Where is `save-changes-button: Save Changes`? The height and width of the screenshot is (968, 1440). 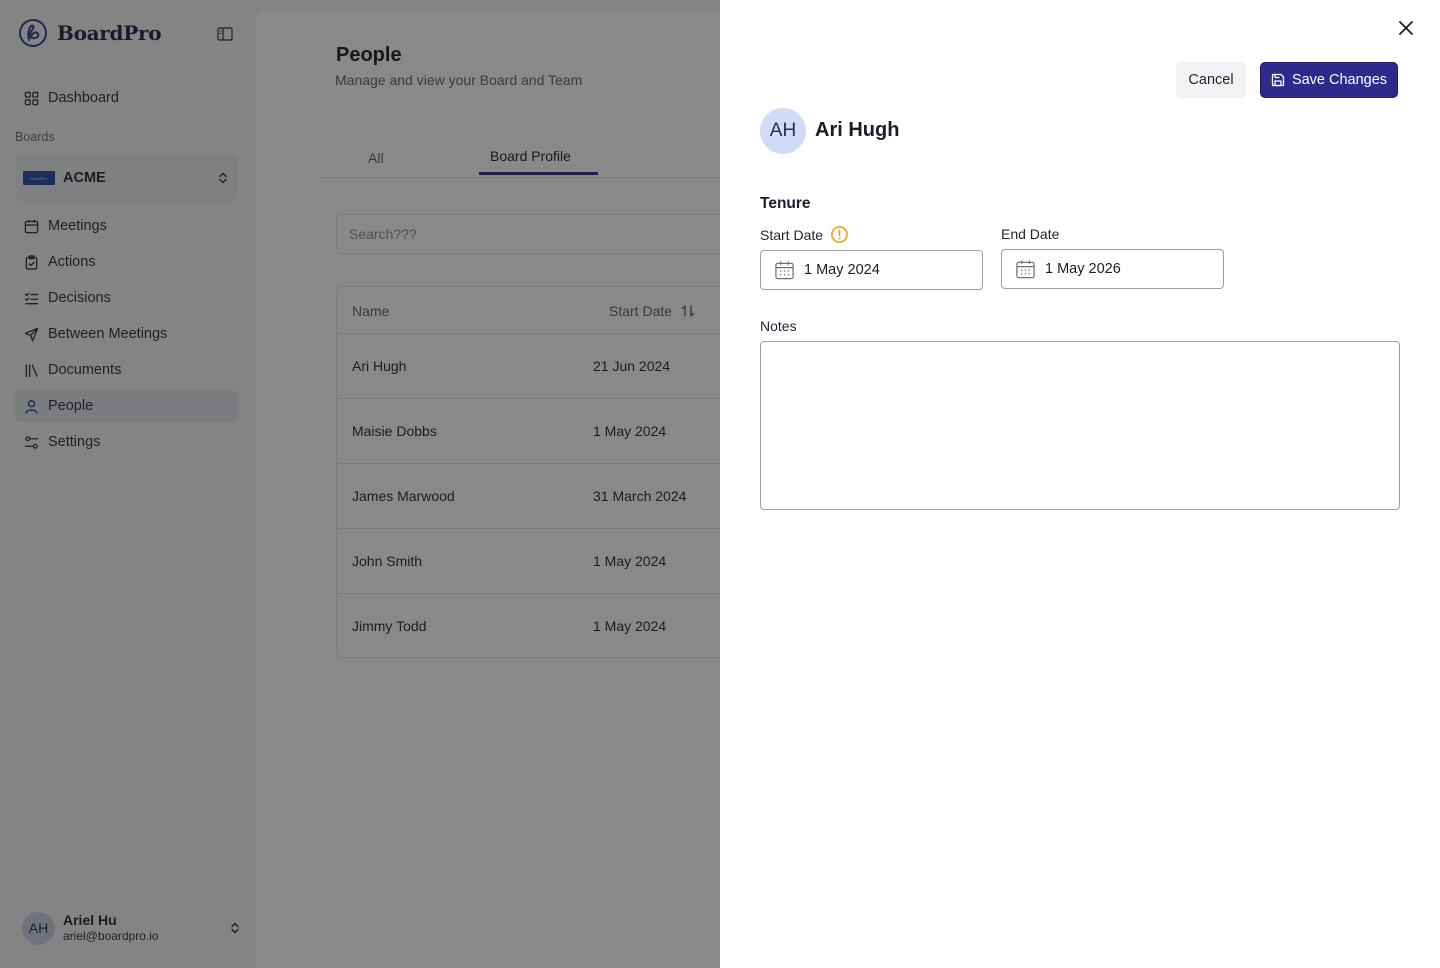 save-changes-button: Save Changes is located at coordinates (1329, 80).